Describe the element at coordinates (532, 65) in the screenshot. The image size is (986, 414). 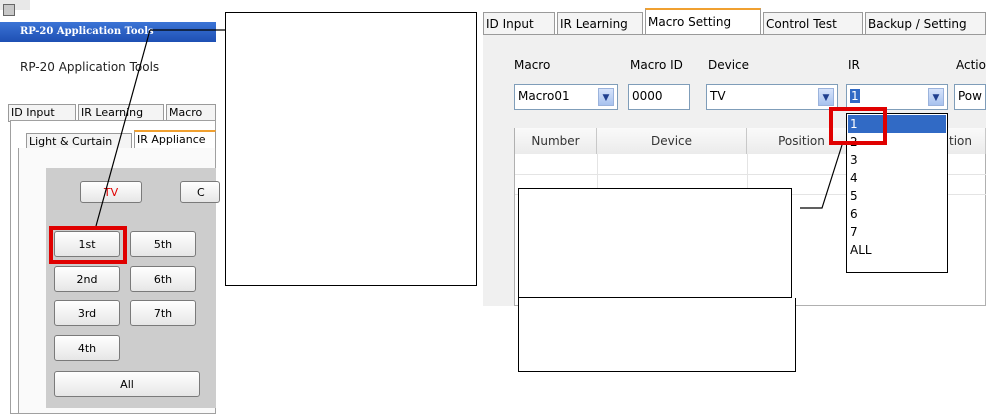
I see `label-macro: Macro` at that location.